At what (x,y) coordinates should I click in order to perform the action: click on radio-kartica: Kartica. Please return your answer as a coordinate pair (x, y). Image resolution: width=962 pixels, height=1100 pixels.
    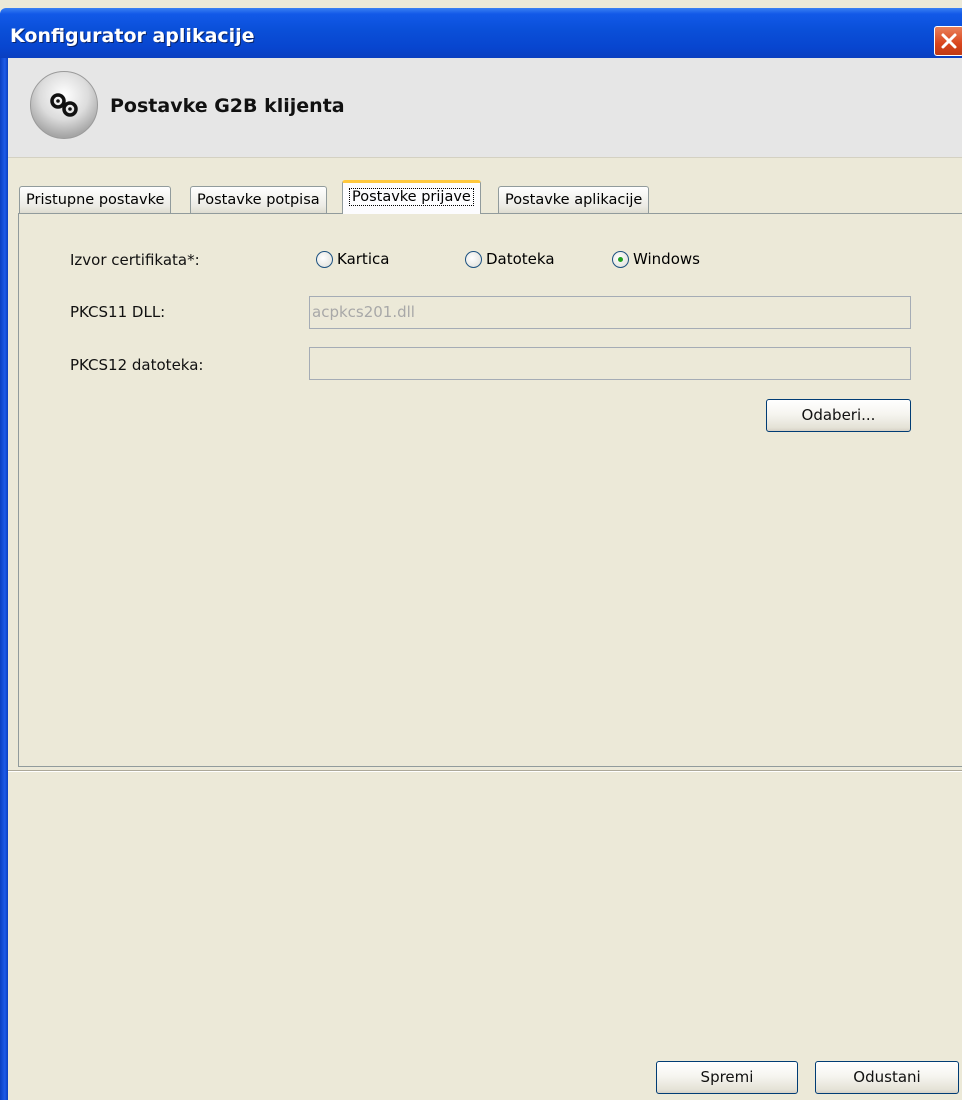
    Looking at the image, I should click on (352, 259).